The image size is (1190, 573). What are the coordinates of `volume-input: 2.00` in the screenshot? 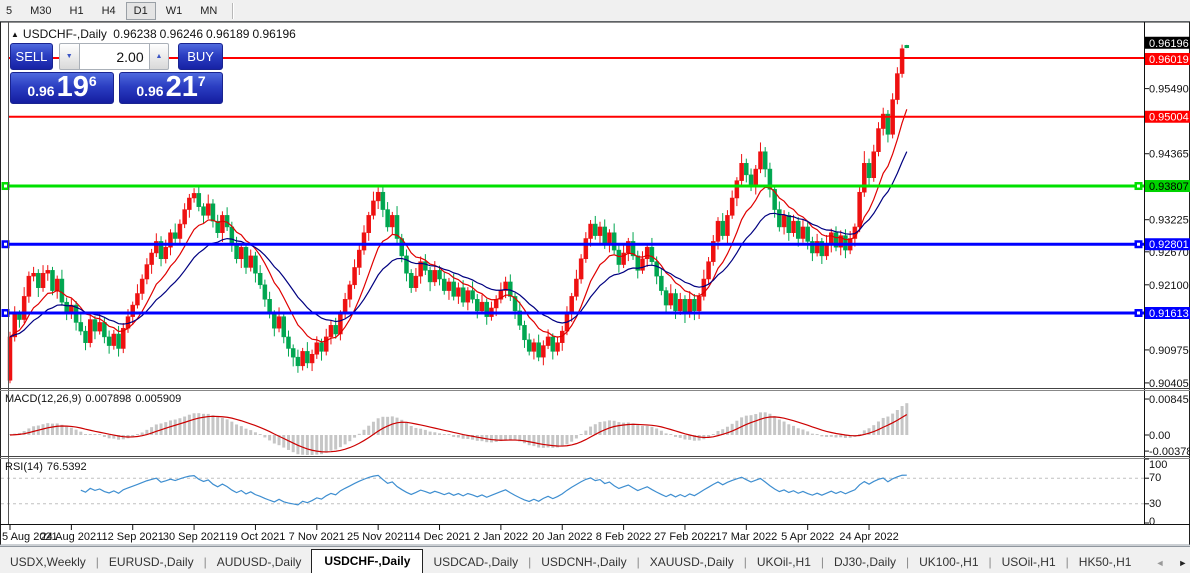 It's located at (114, 56).